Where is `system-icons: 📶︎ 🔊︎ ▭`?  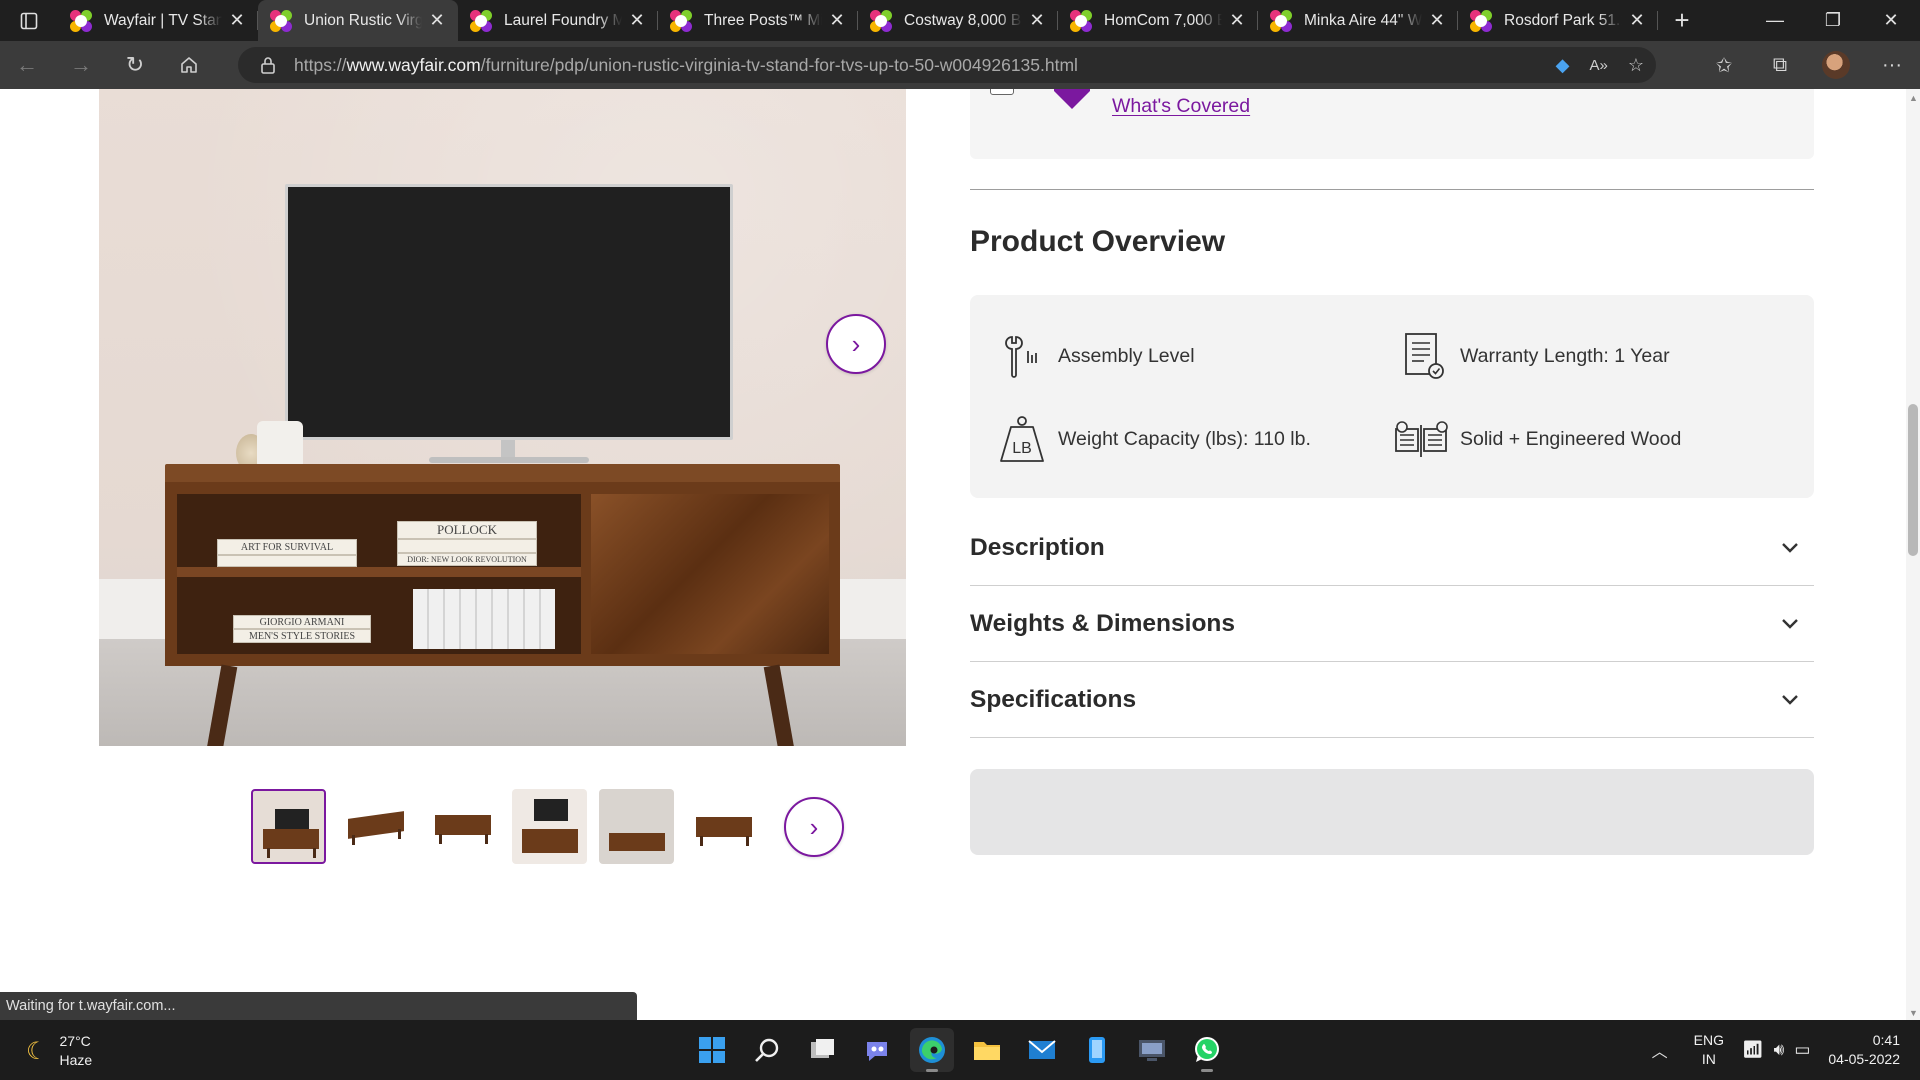
system-icons: 📶︎ 🔊︎ ▭ is located at coordinates (1776, 1050).